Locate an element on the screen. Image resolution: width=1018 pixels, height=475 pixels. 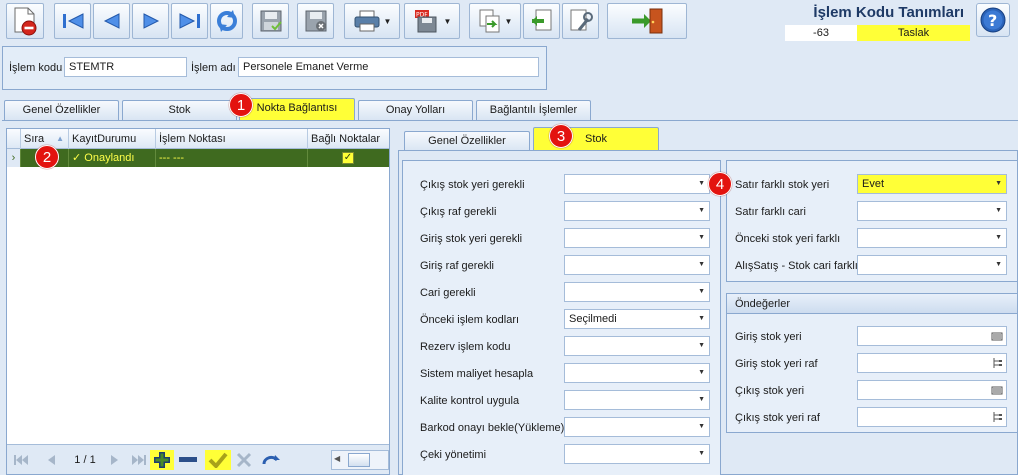
kalite-kontrol-uygula-select: ▼ is located at coordinates (637, 400).